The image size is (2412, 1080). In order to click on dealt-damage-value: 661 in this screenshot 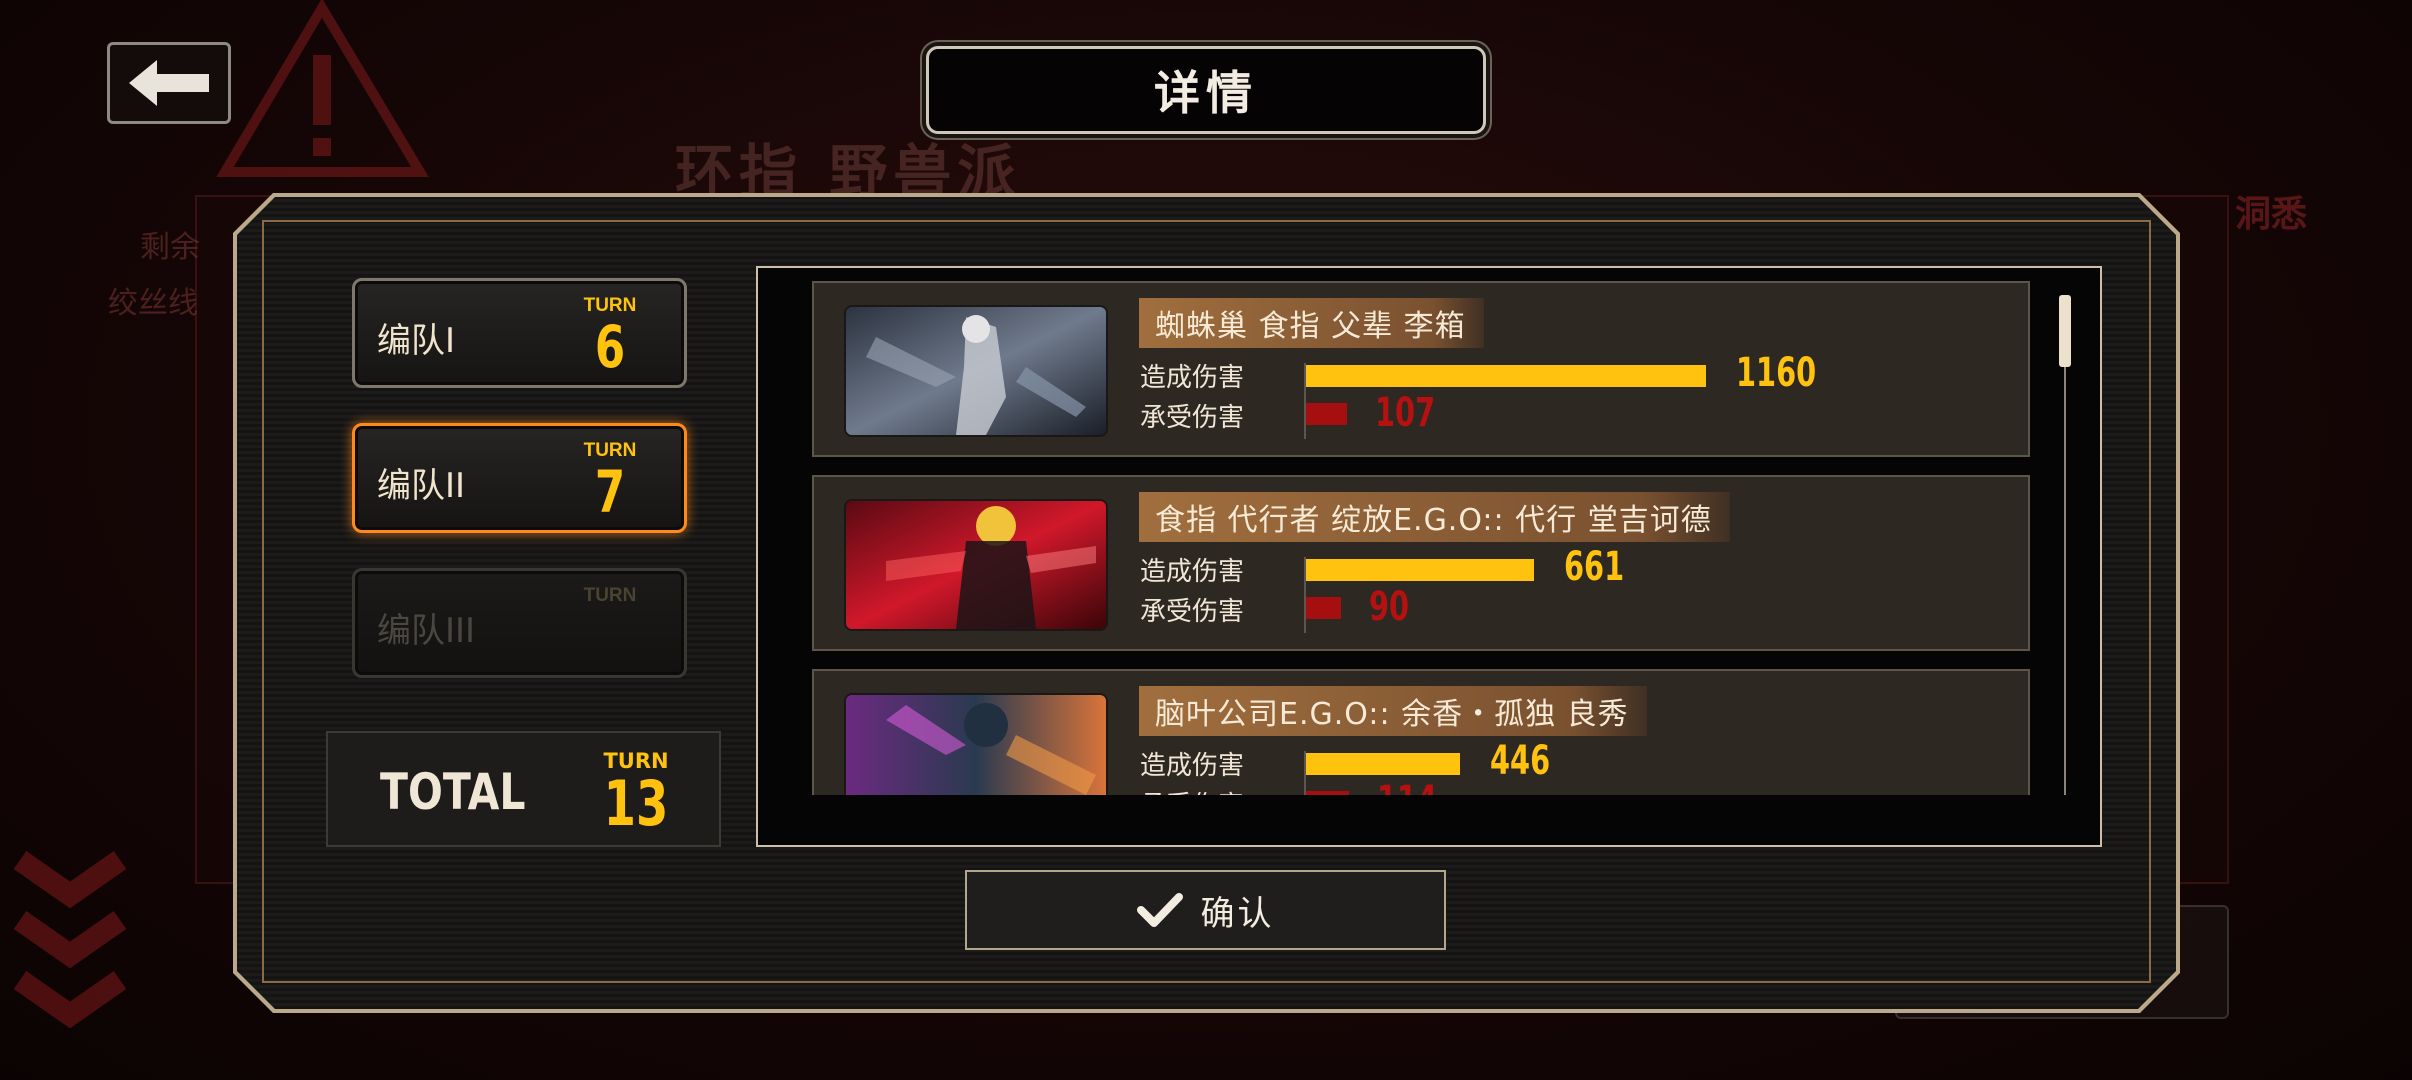, I will do `click(1594, 567)`.